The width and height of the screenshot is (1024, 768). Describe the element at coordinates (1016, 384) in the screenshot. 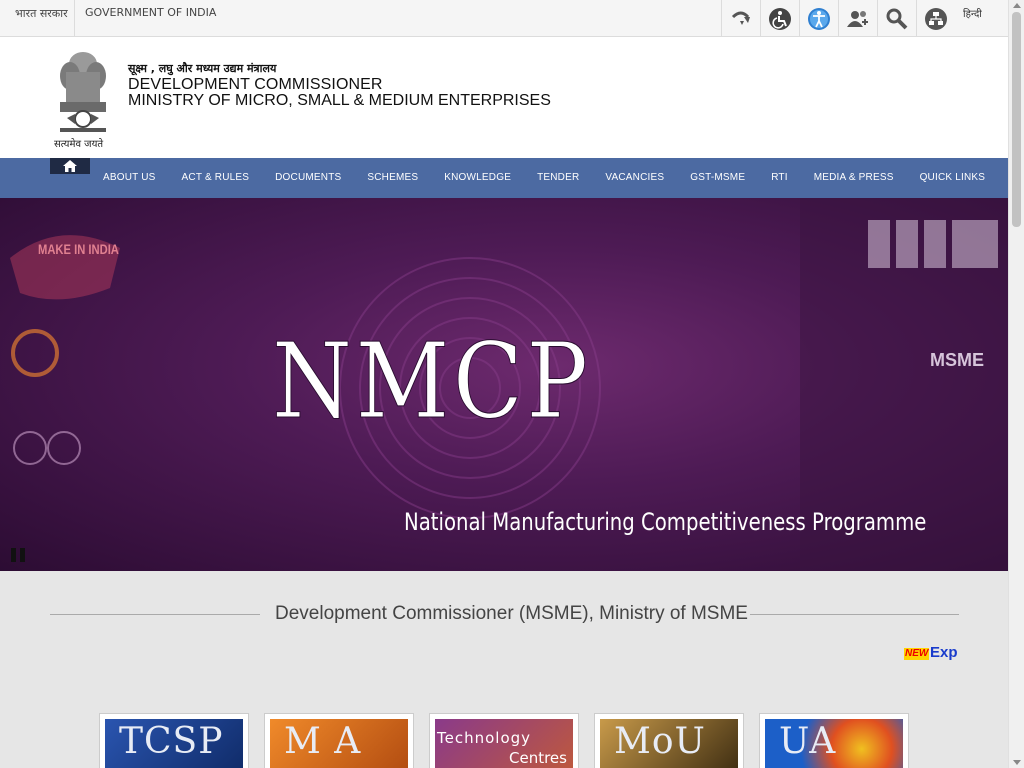

I see `page-scrollbar` at that location.